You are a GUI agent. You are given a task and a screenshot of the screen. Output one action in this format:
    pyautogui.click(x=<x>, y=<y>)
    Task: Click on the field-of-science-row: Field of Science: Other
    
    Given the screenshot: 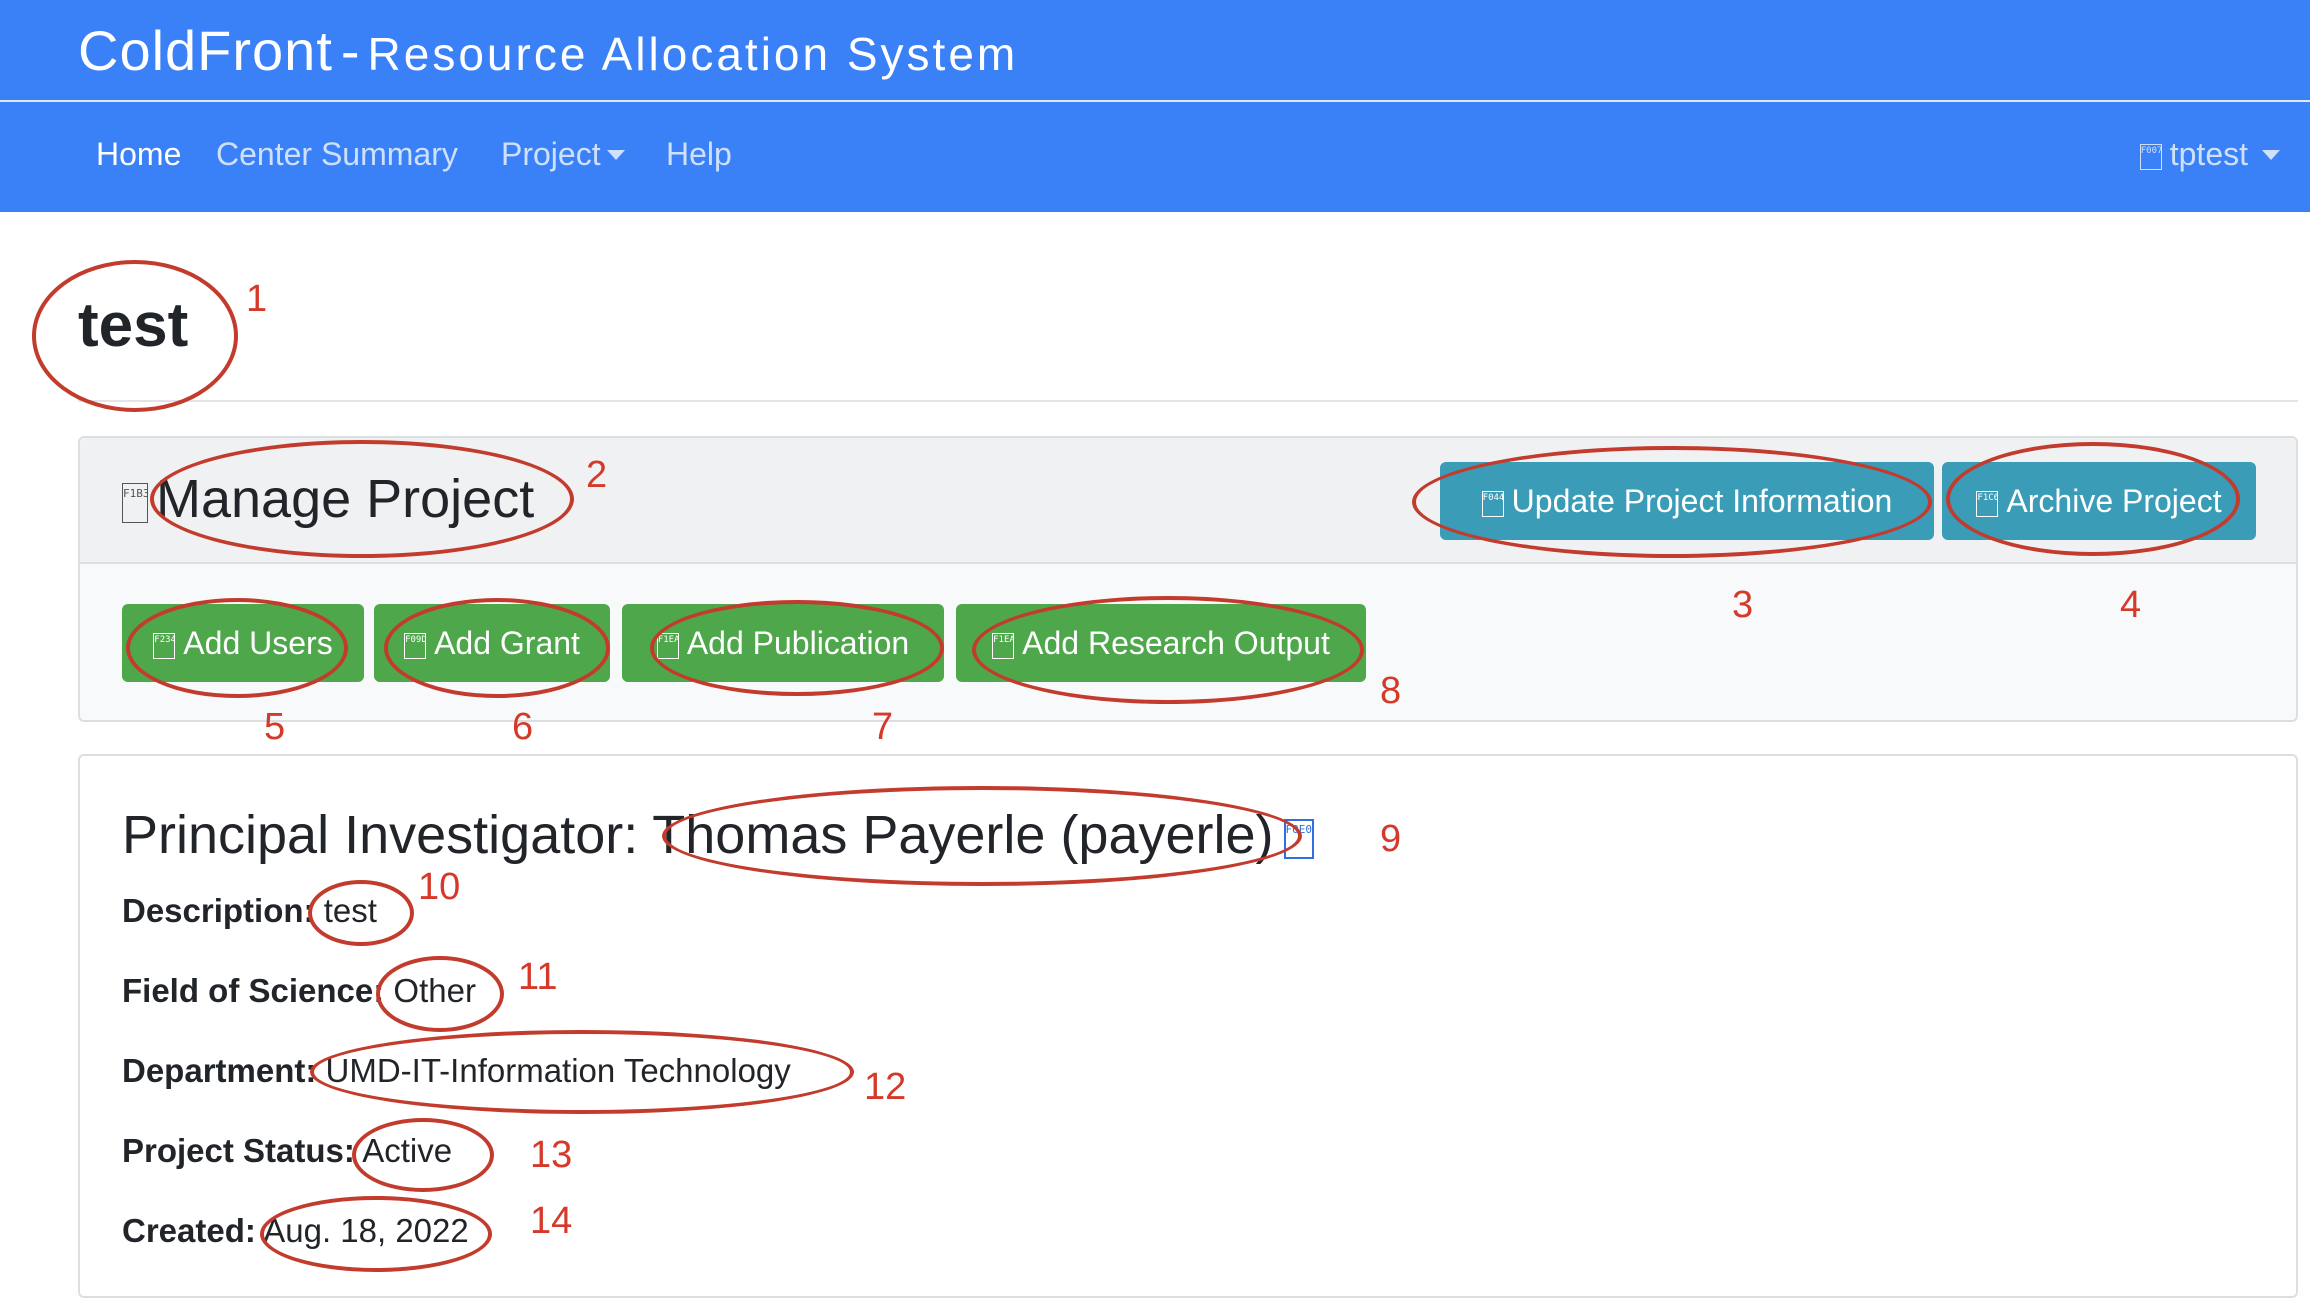 What is the action you would take?
    pyautogui.click(x=299, y=991)
    